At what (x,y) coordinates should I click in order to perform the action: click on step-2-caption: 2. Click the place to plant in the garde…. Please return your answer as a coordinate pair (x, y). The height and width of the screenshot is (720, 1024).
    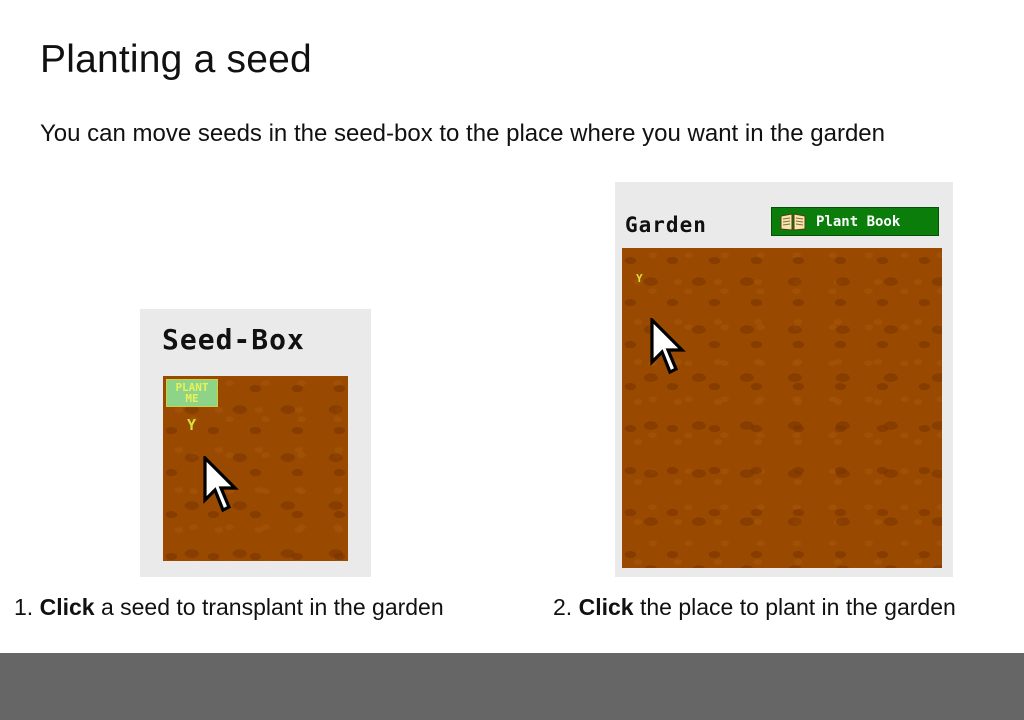
    Looking at the image, I should click on (754, 607).